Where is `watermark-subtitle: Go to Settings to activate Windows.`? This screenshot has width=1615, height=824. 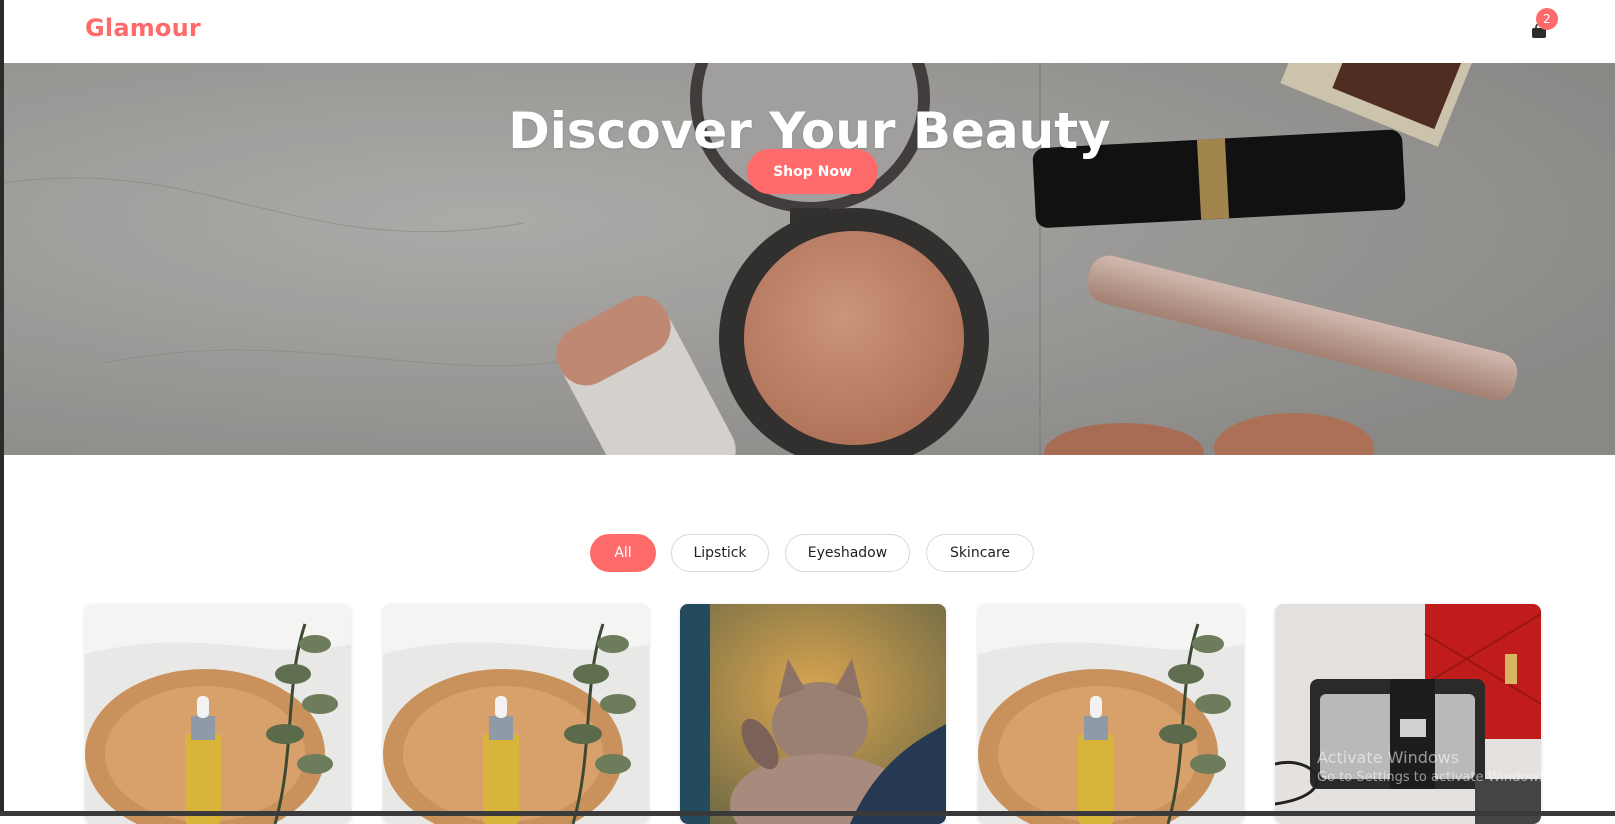 watermark-subtitle: Go to Settings to activate Windows. is located at coordinates (1433, 777).